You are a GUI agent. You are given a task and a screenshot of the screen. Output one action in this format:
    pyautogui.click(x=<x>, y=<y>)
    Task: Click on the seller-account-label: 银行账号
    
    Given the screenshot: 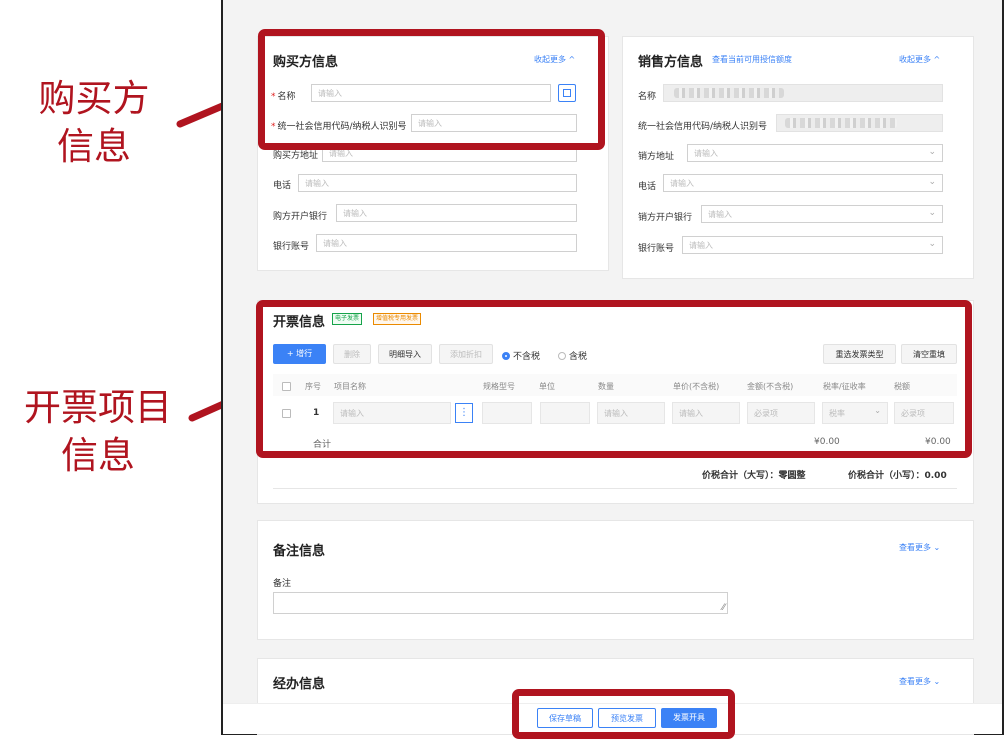 What is the action you would take?
    pyautogui.click(x=656, y=249)
    